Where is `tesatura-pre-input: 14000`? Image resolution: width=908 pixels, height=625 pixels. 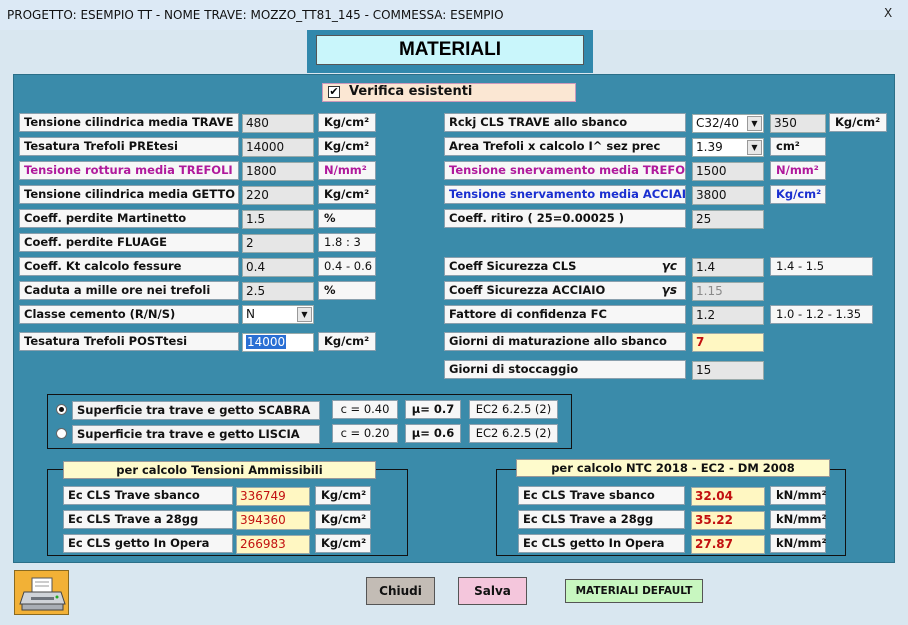 tesatura-pre-input: 14000 is located at coordinates (278, 147).